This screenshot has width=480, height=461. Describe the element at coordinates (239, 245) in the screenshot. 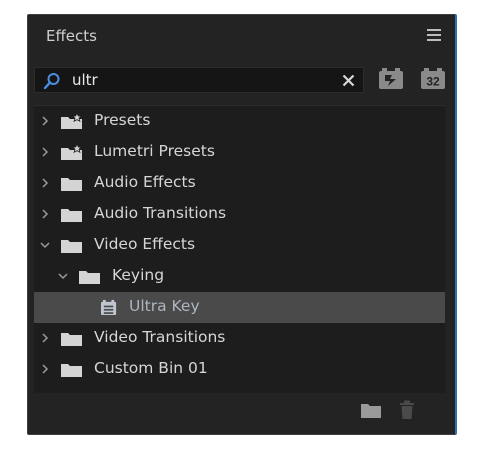

I see `tree-item-video-effects: Video Effects` at that location.